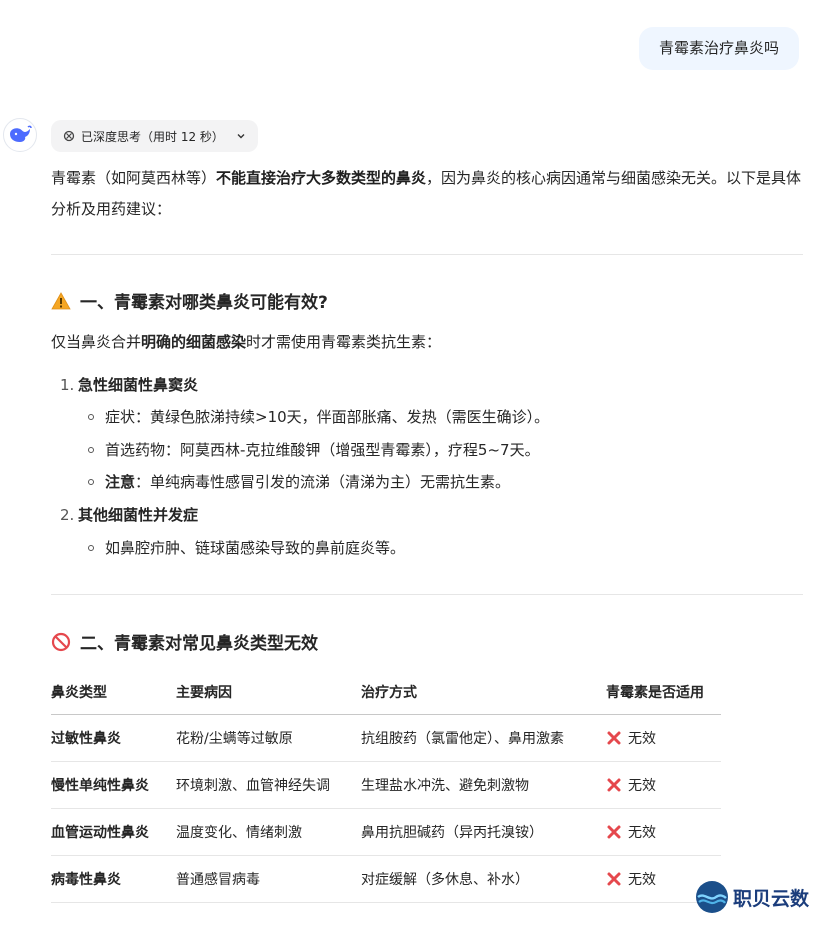  Describe the element at coordinates (61, 300) in the screenshot. I see `warning-icon` at that location.